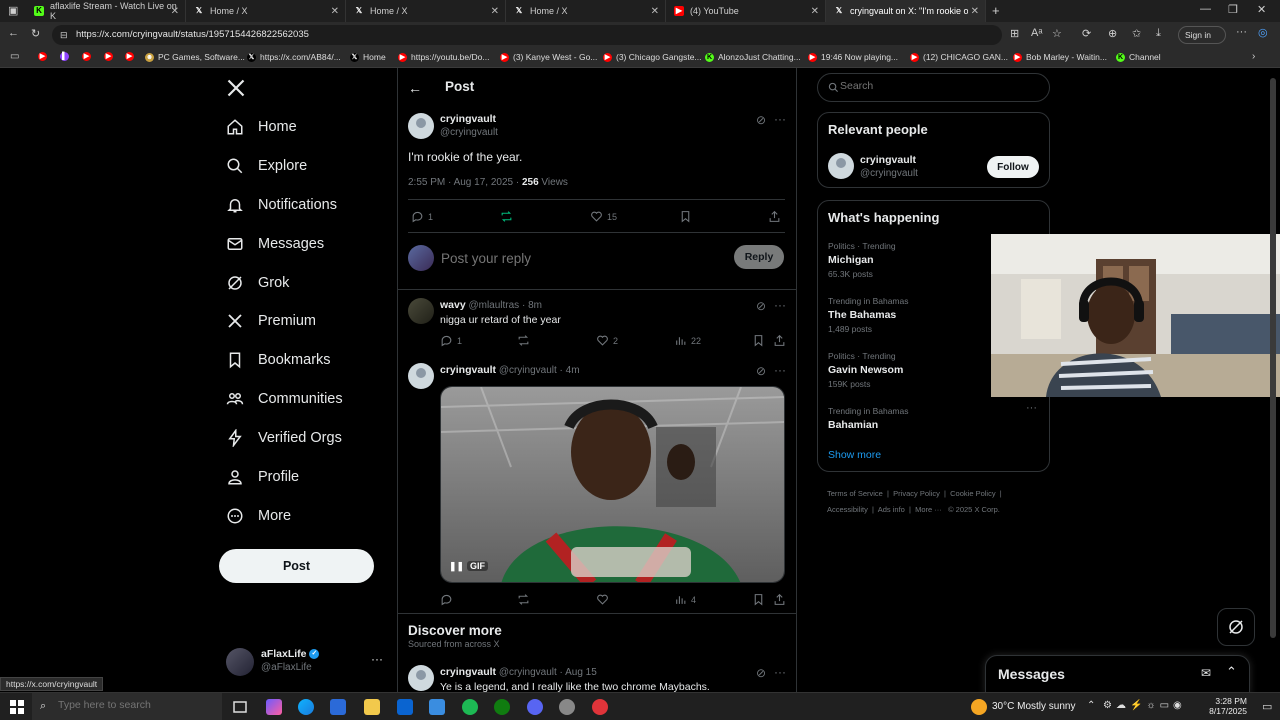 This screenshot has height=720, width=1280. What do you see at coordinates (1014, 33) in the screenshot?
I see `app-icon: ⊞` at bounding box center [1014, 33].